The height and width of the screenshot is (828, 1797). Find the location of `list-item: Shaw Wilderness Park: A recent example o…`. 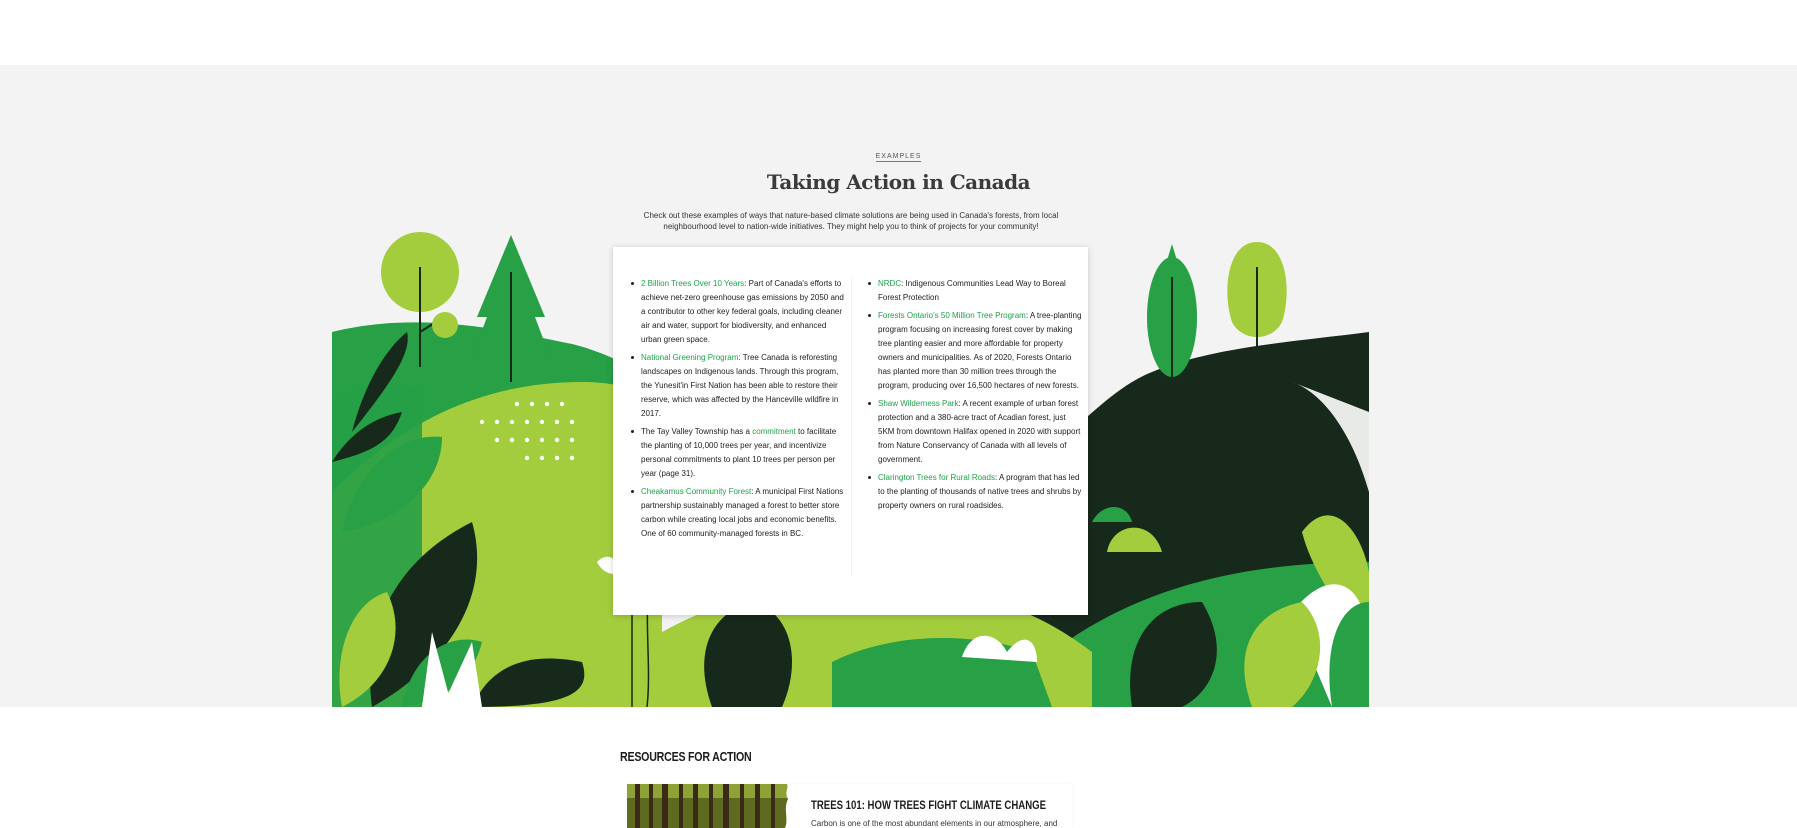

list-item: Shaw Wilderness Park: A recent example o… is located at coordinates (975, 432).